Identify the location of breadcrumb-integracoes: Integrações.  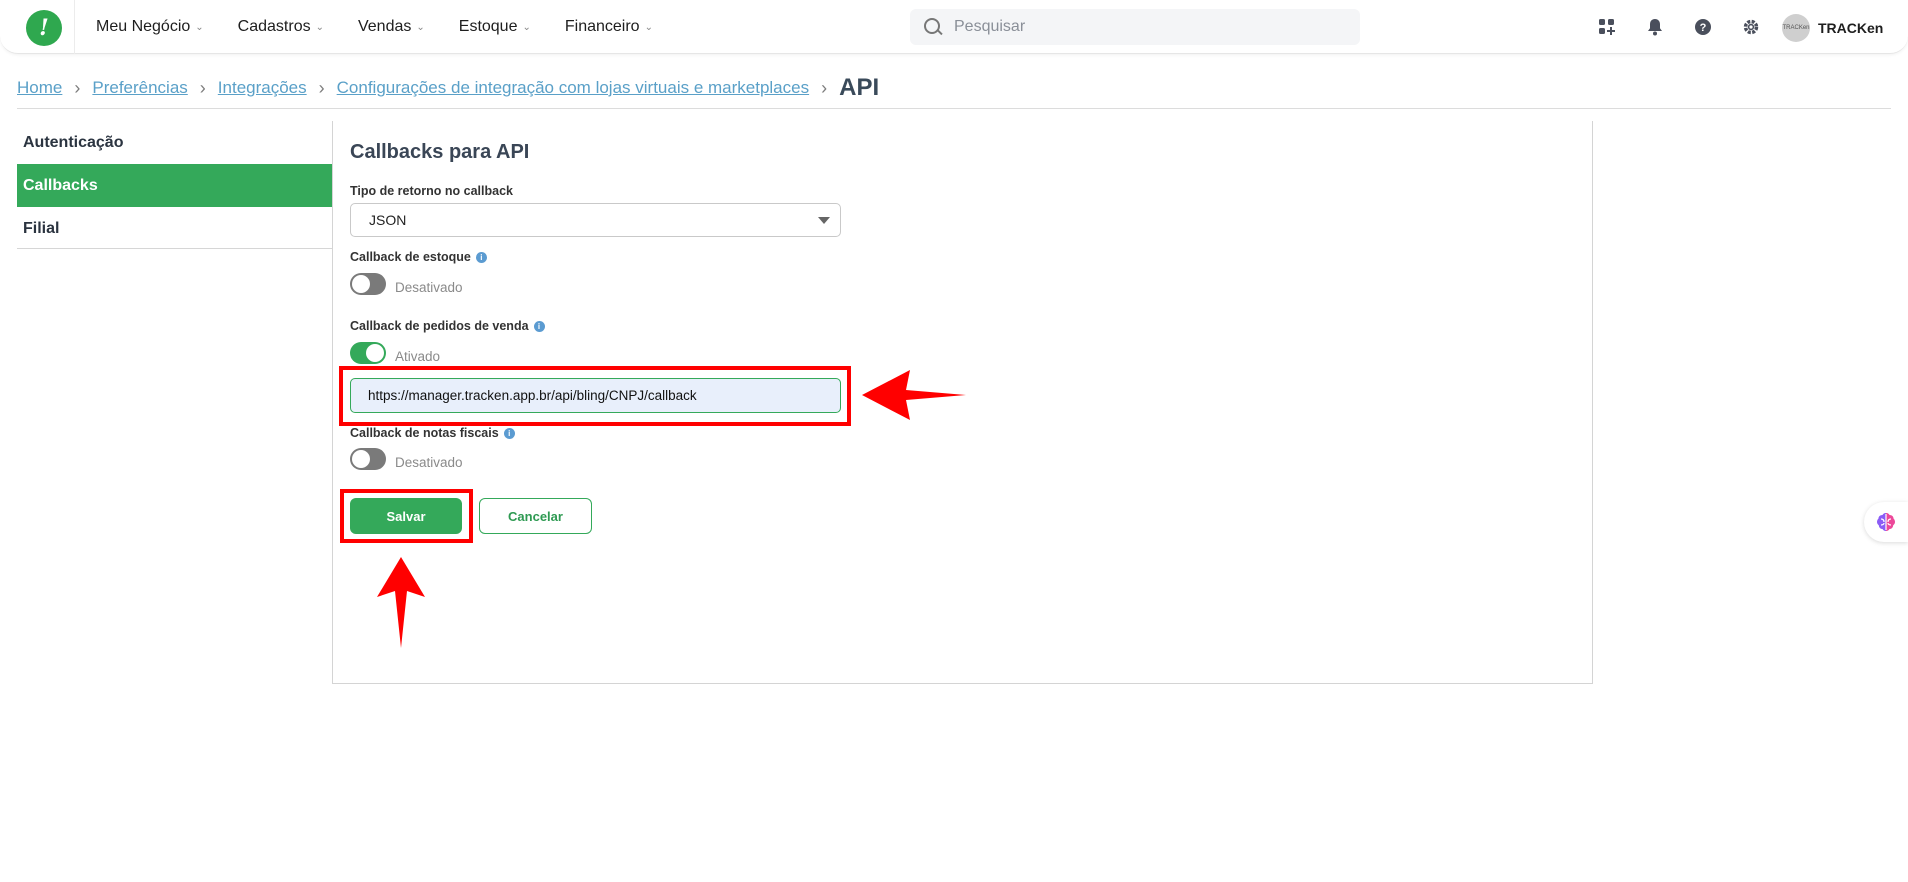
(262, 88).